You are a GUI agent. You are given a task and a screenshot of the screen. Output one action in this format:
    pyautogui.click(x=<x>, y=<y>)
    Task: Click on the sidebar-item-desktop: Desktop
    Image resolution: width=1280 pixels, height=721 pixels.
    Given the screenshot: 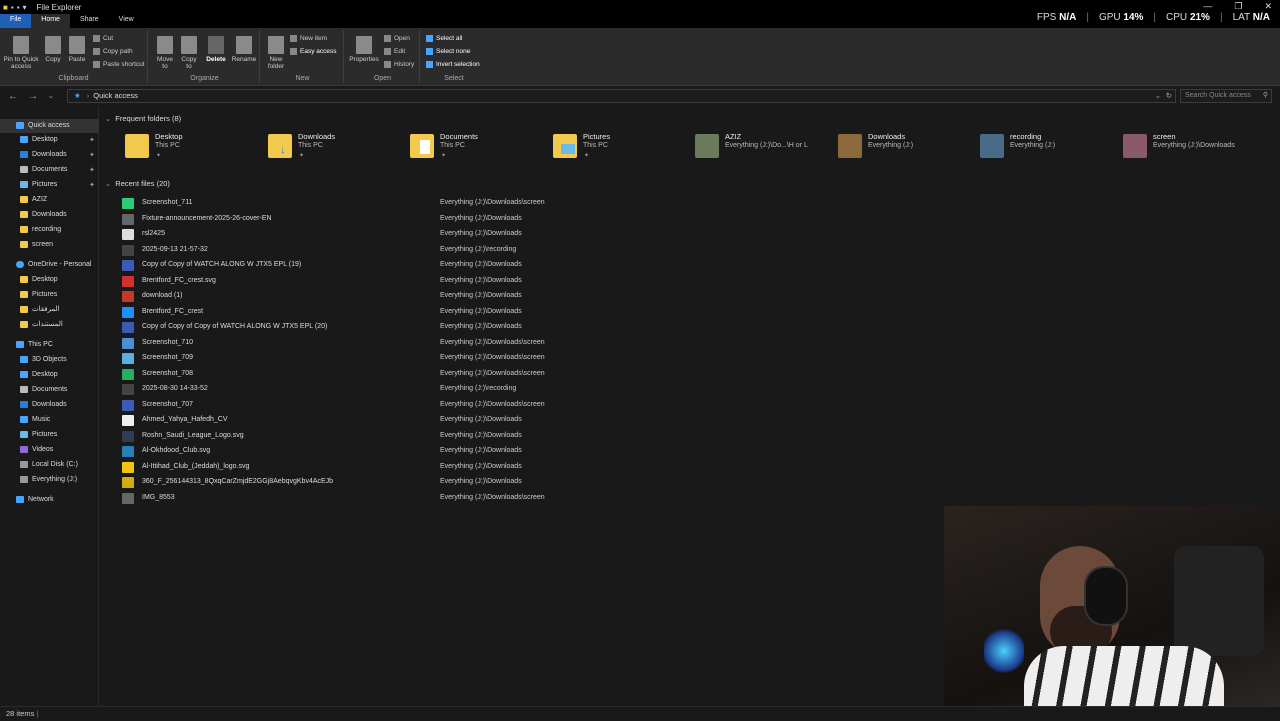 What is the action you would take?
    pyautogui.click(x=39, y=140)
    